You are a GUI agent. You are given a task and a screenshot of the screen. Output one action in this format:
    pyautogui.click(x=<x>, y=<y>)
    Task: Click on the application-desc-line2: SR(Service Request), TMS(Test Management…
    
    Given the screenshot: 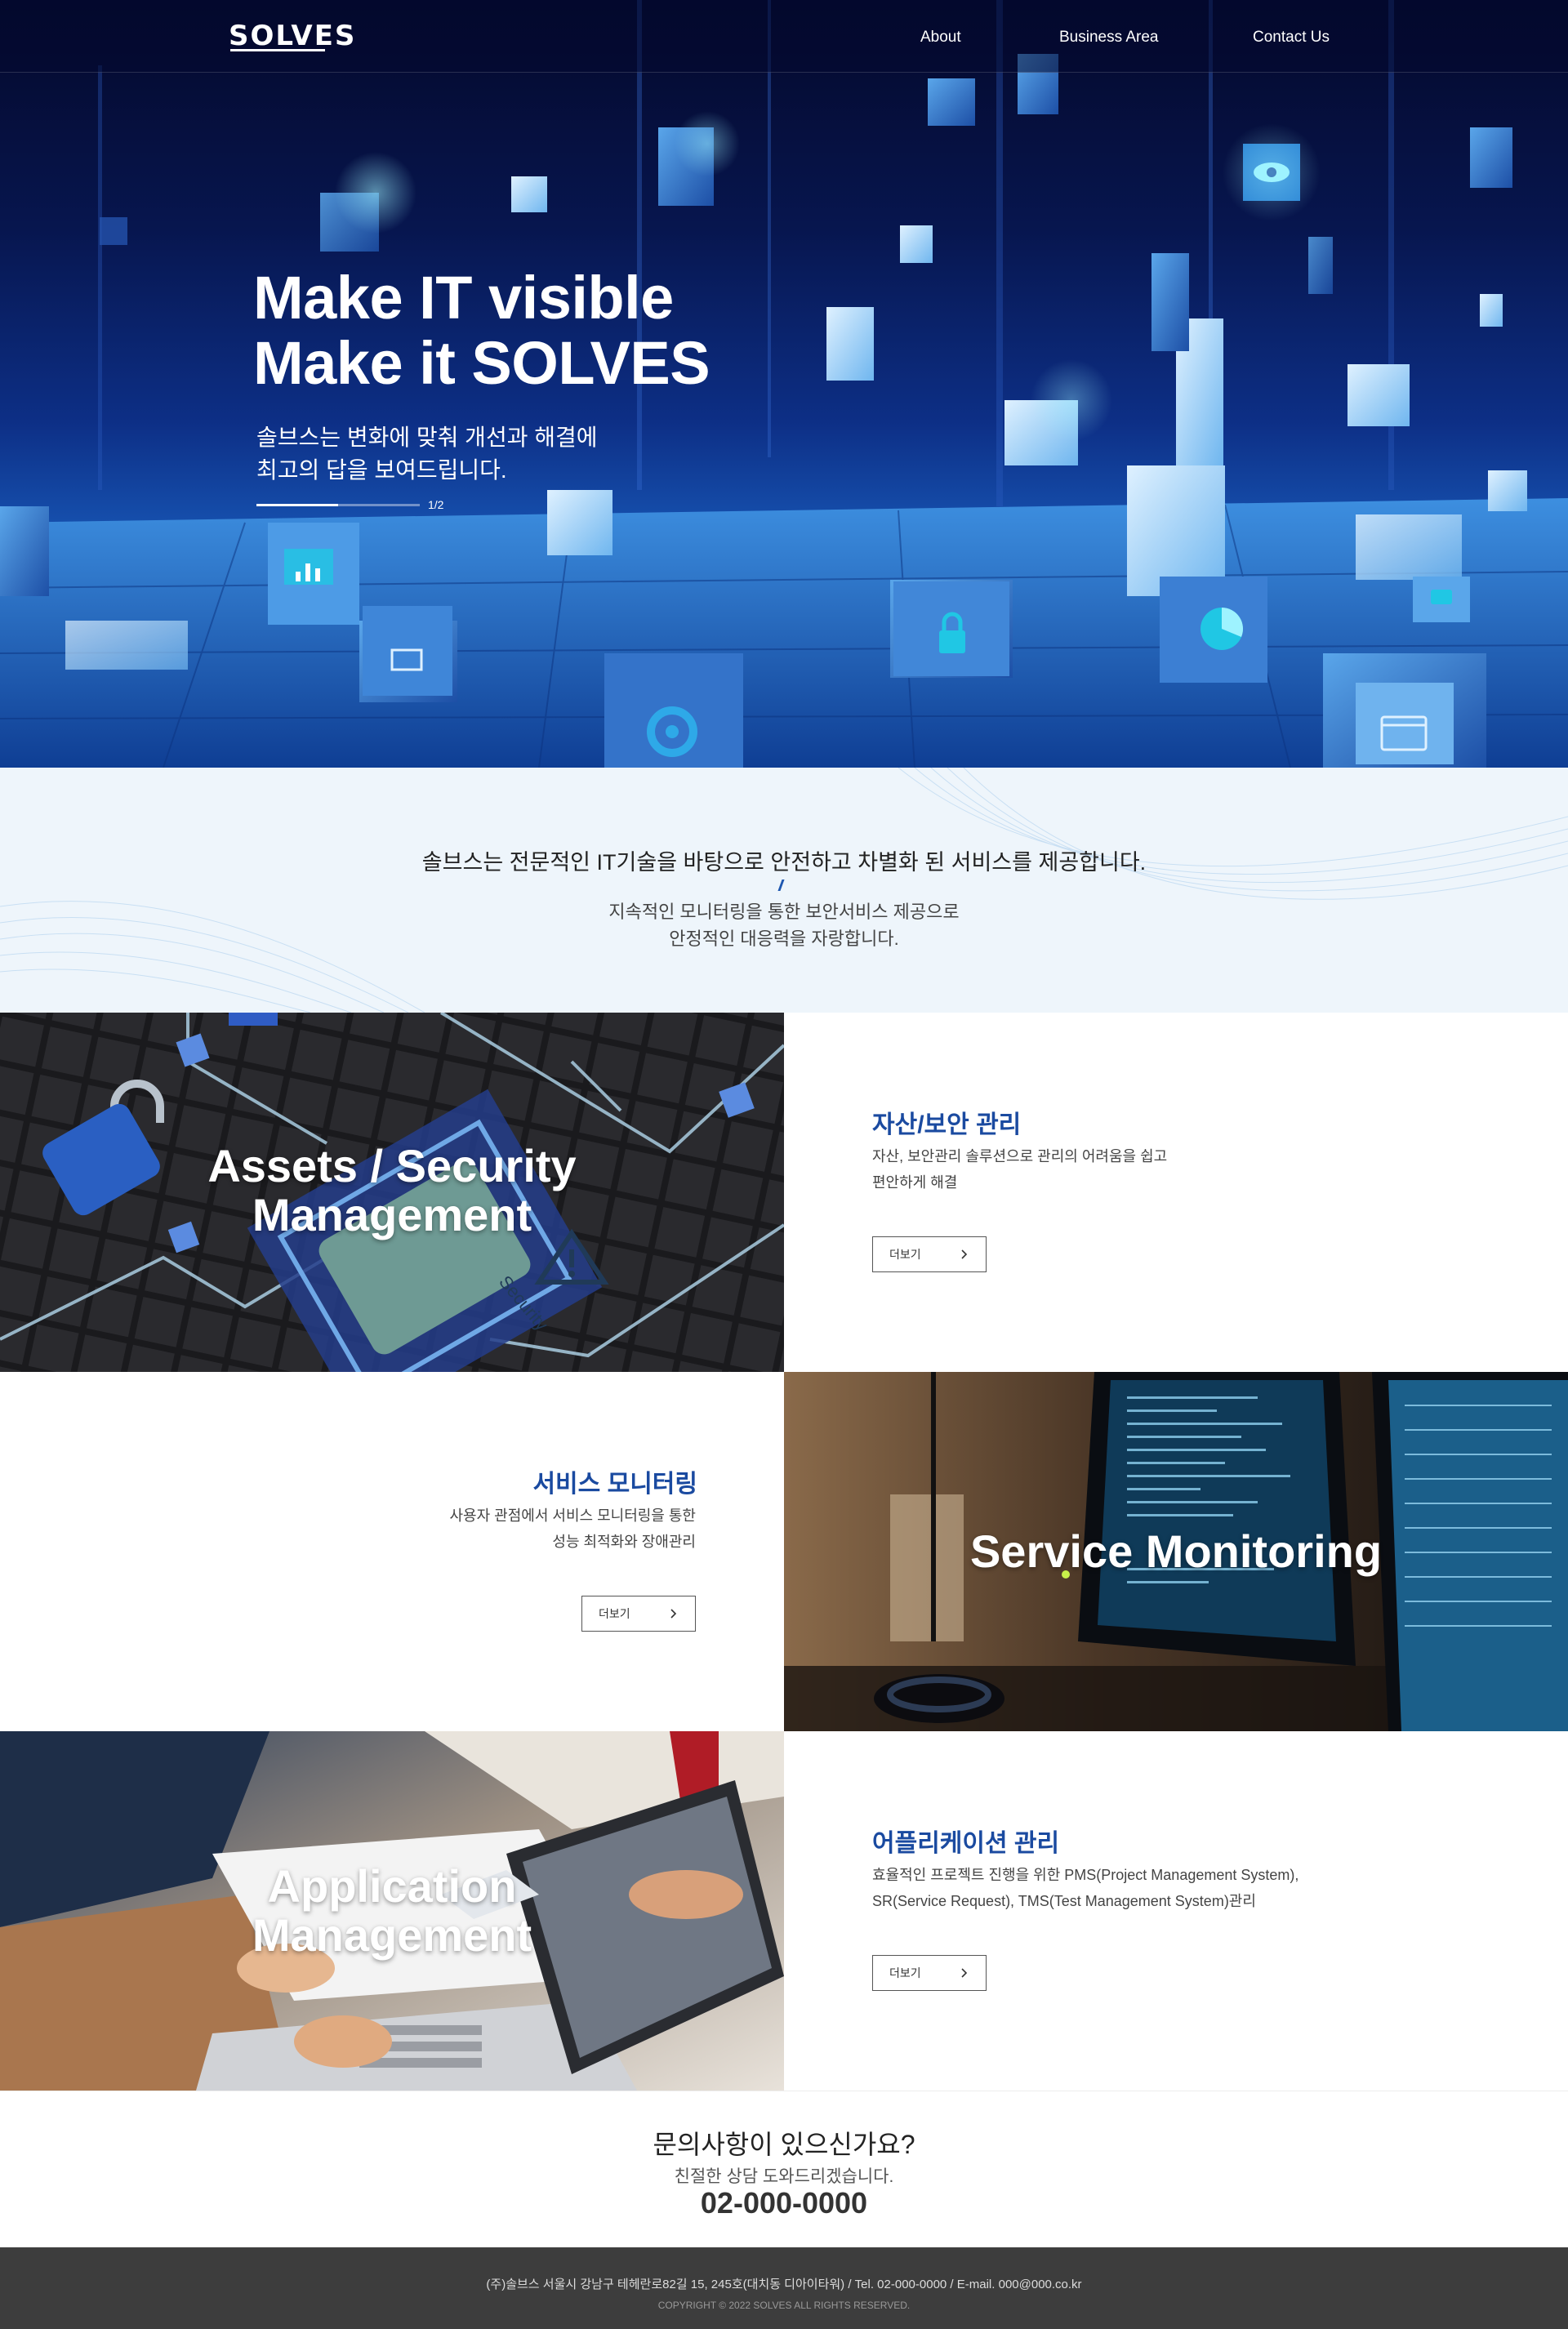 What is the action you would take?
    pyautogui.click(x=1064, y=1901)
    